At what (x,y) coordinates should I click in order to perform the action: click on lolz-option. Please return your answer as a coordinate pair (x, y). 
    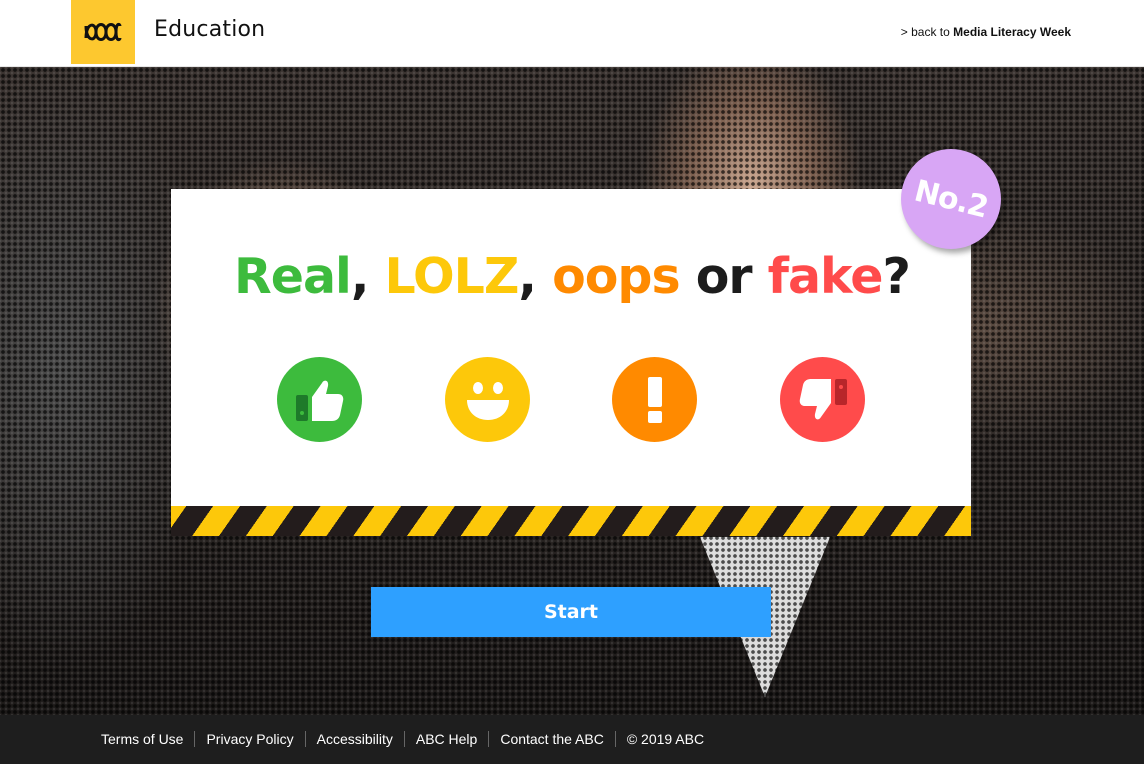
    Looking at the image, I should click on (487, 399).